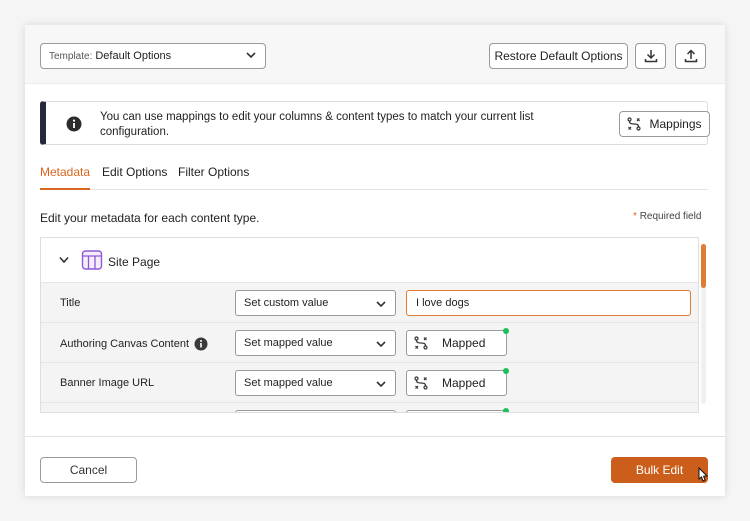 This screenshot has width=750, height=521. I want to click on value-mode-text: Set custom value, so click(286, 303).